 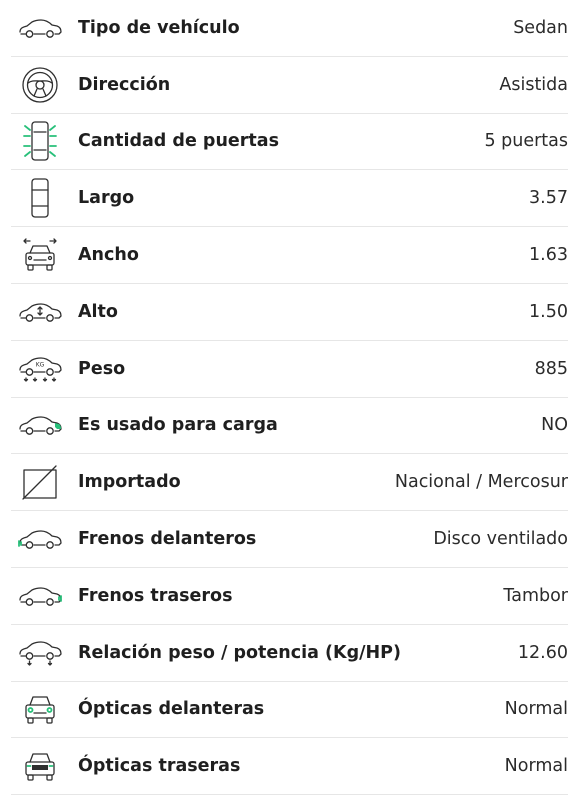 What do you see at coordinates (40, 369) in the screenshot?
I see `car-weight-icon: KG` at bounding box center [40, 369].